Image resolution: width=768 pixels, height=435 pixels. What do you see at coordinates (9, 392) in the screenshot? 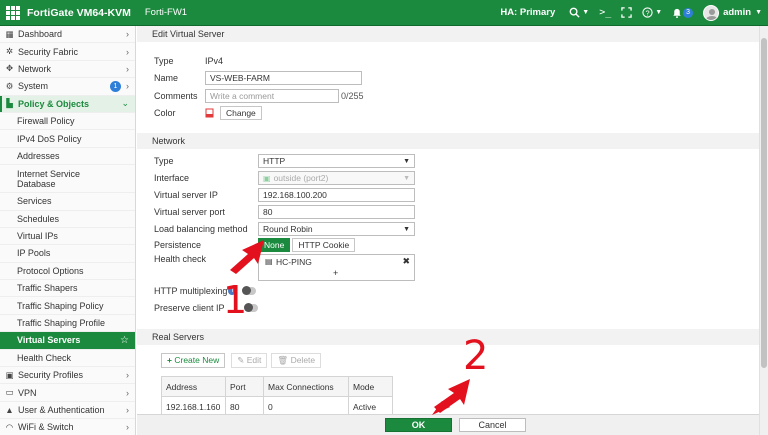
I see `vpn-icon: ▭` at bounding box center [9, 392].